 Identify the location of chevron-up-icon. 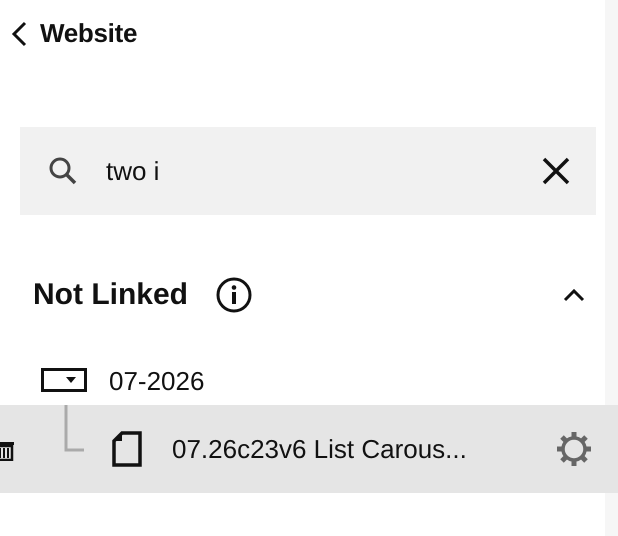
(574, 295).